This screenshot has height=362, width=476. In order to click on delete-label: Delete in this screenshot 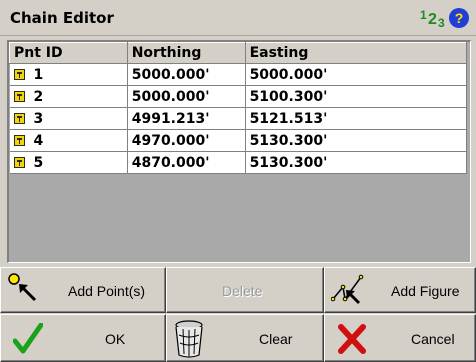, I will do `click(242, 291)`.